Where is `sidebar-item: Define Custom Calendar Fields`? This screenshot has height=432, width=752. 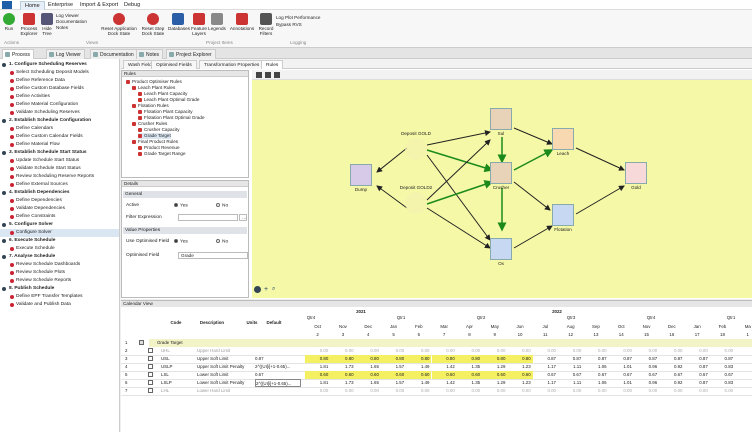
sidebar-item: Define Custom Calendar Fields is located at coordinates (59, 137).